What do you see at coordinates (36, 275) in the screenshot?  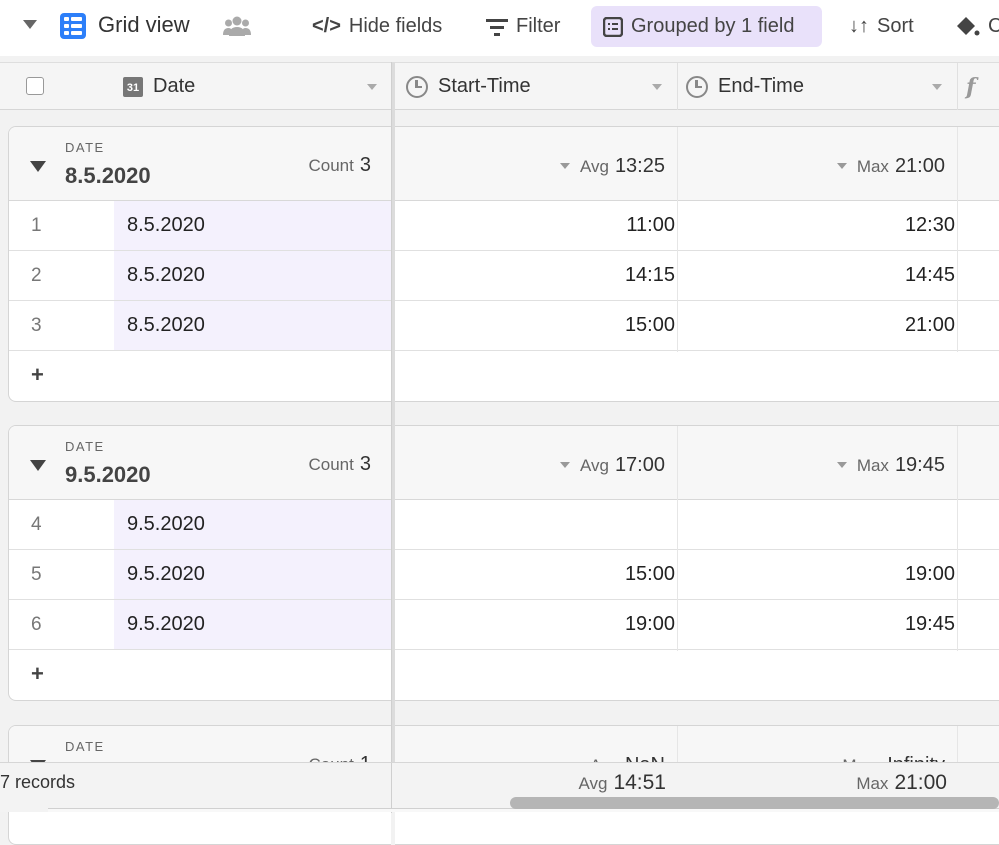 I see `row-number: 2` at bounding box center [36, 275].